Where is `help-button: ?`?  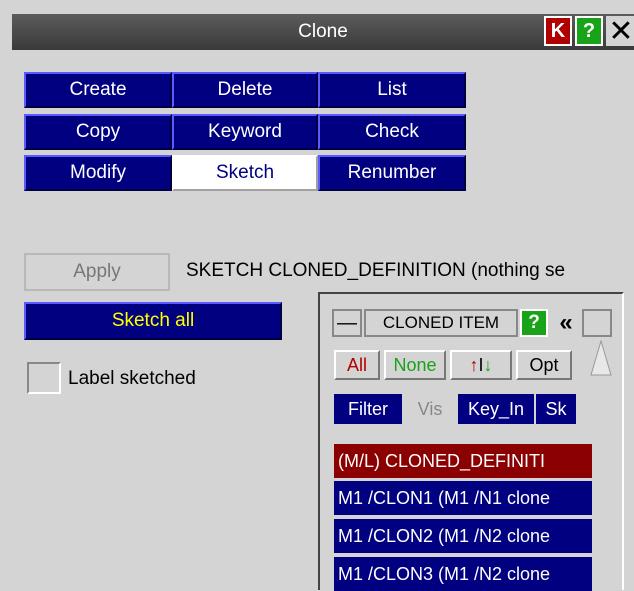
help-button: ? is located at coordinates (589, 31).